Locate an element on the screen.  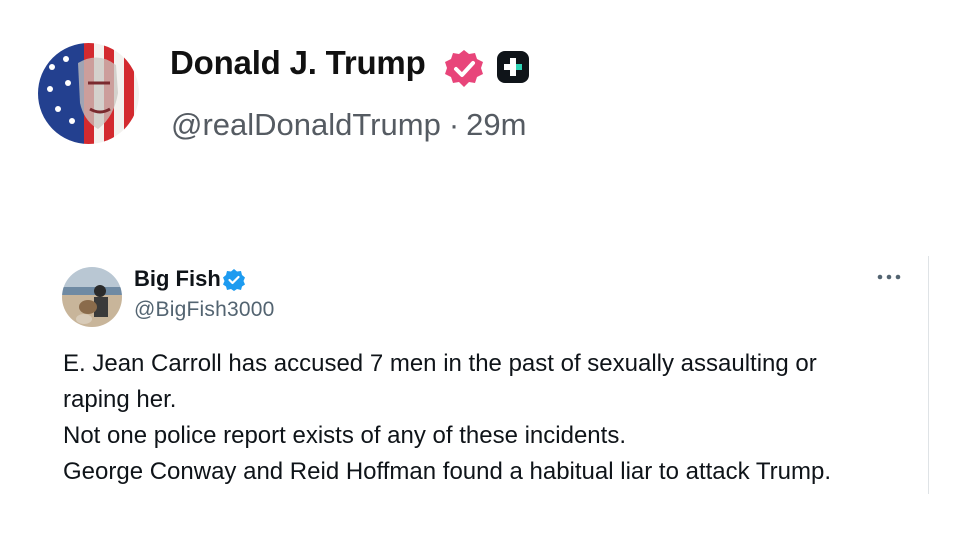
verified-check-icon is located at coordinates (234, 280).